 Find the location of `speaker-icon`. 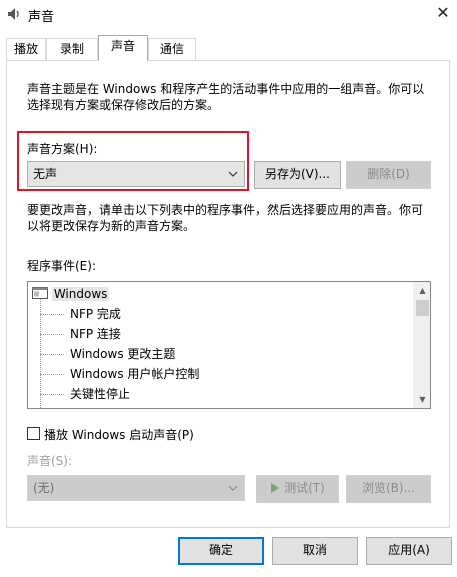

speaker-icon is located at coordinates (13, 14).